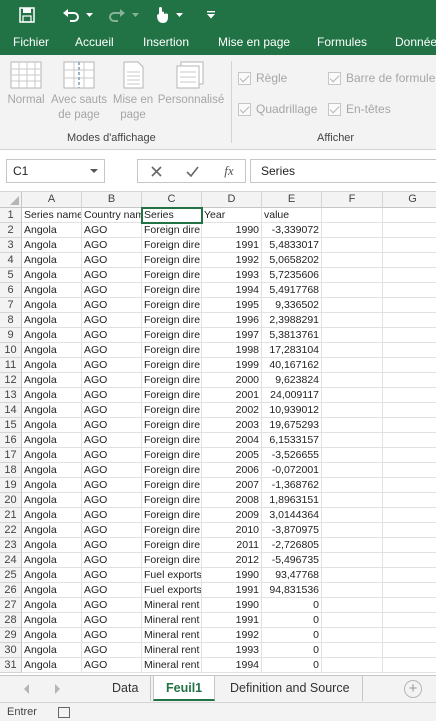  I want to click on cell-e4: 5,0658202, so click(292, 260).